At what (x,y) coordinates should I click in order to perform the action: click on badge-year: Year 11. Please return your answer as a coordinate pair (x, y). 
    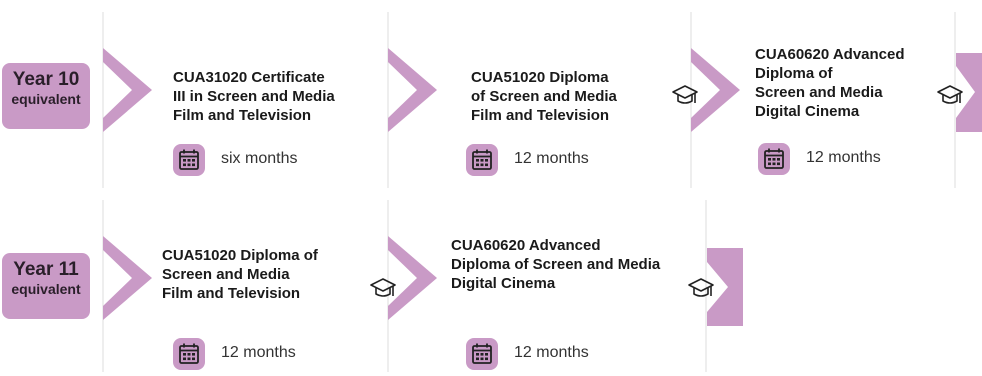
    Looking at the image, I should click on (46, 269).